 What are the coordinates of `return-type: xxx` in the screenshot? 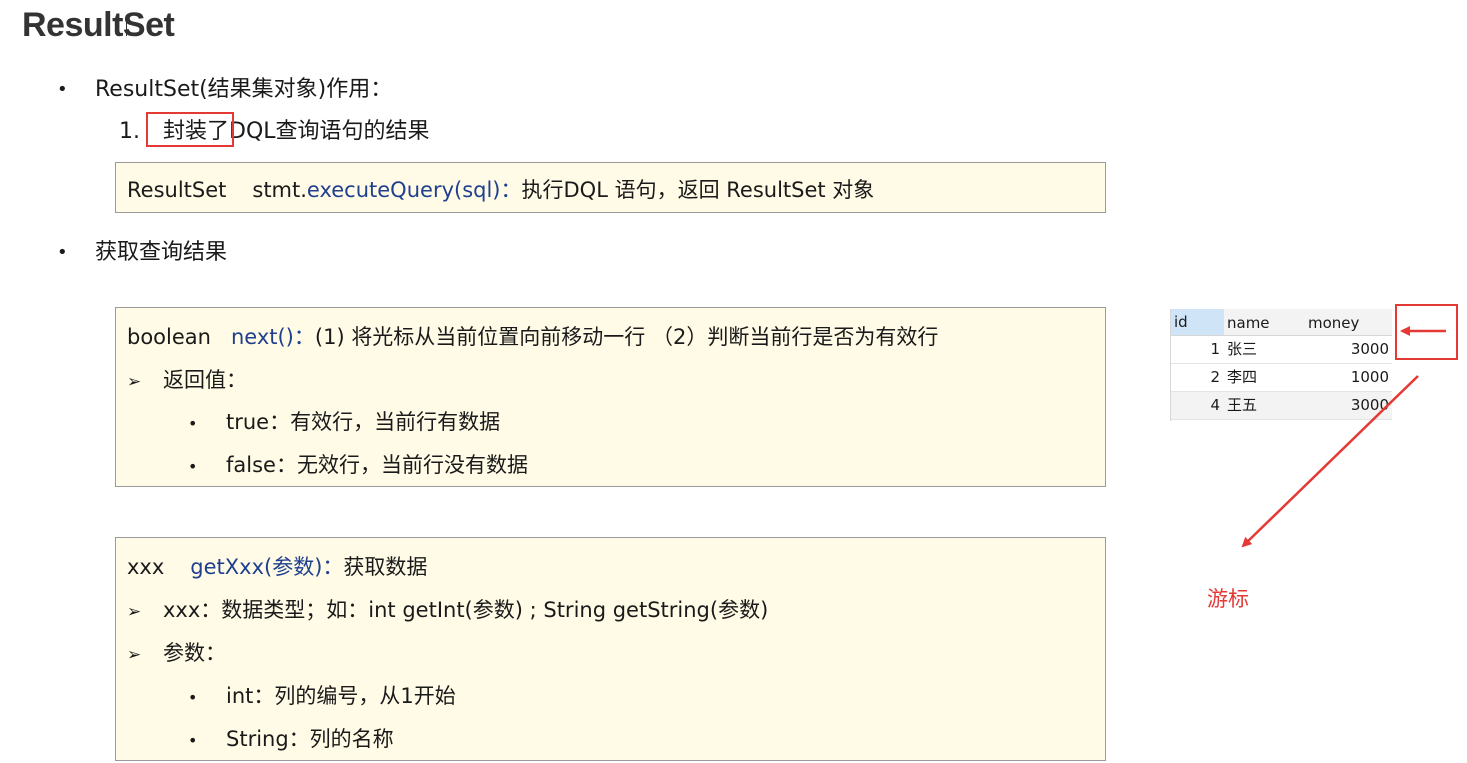 It's located at (146, 567).